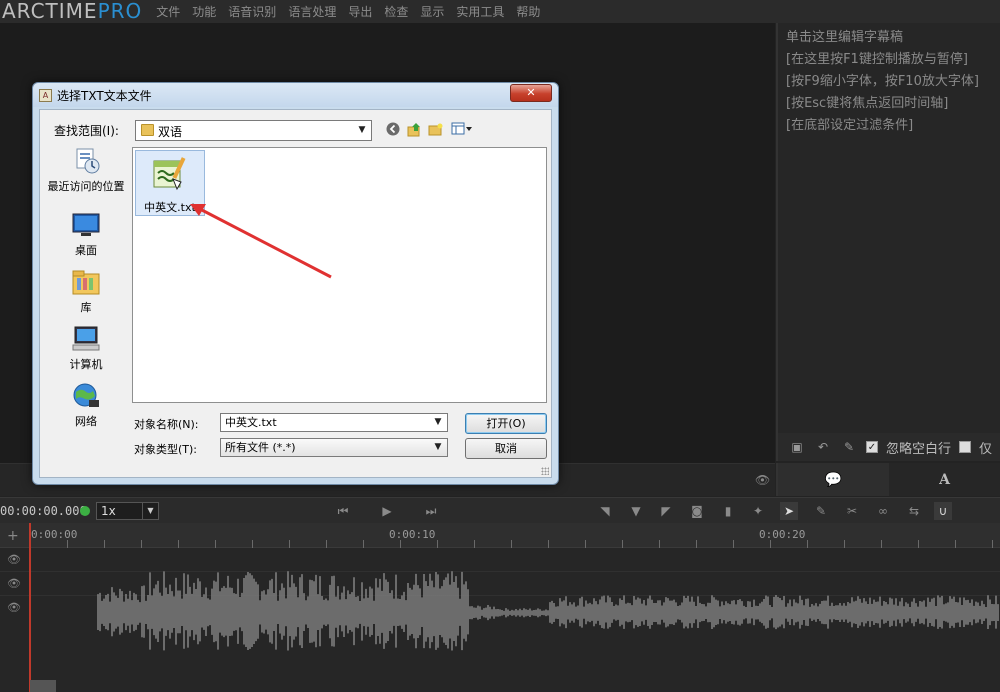  I want to click on ignore-blank-checkbox: ✓, so click(872, 447).